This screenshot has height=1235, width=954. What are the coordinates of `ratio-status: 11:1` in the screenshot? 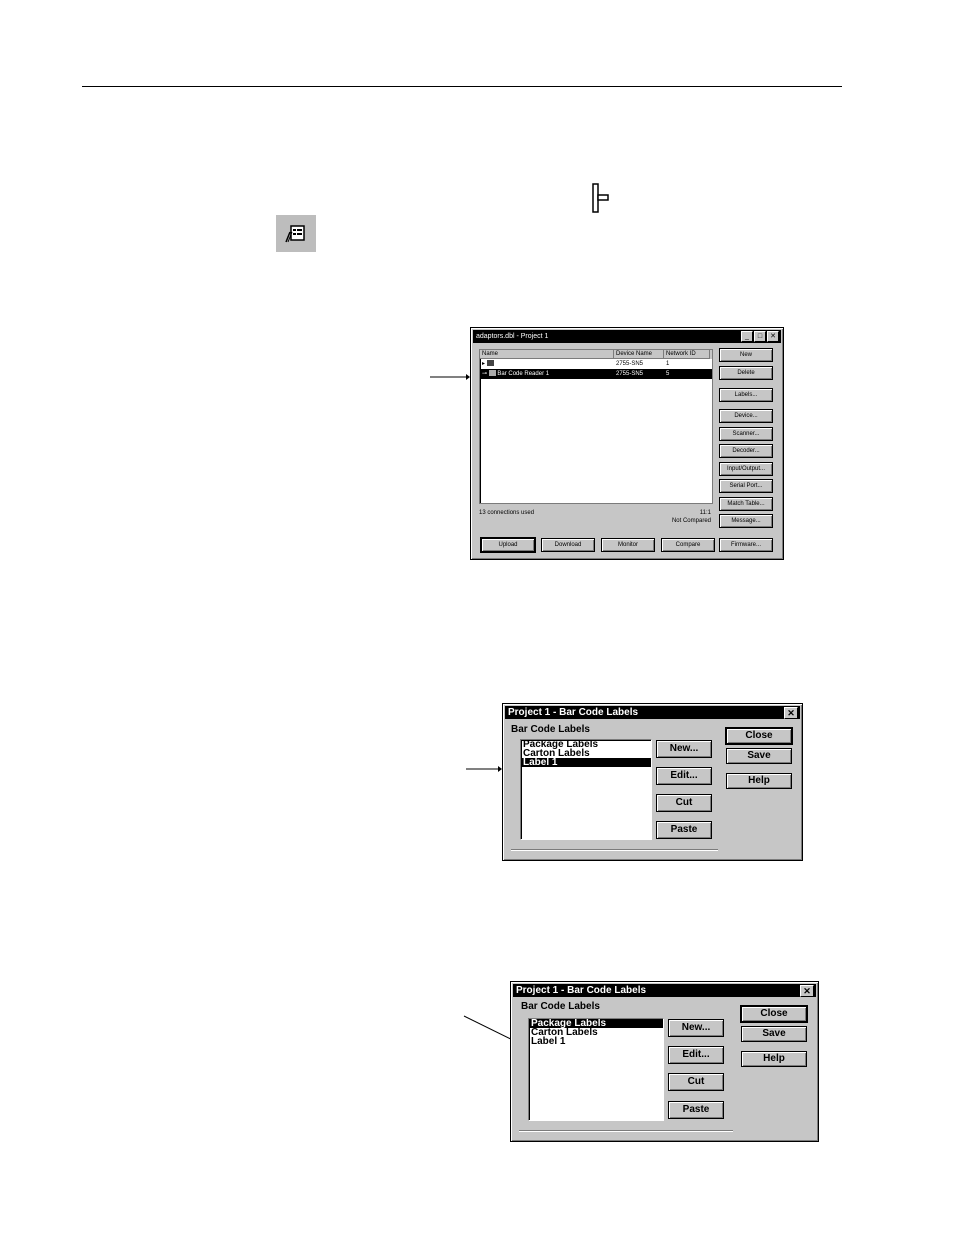 It's located at (705, 513).